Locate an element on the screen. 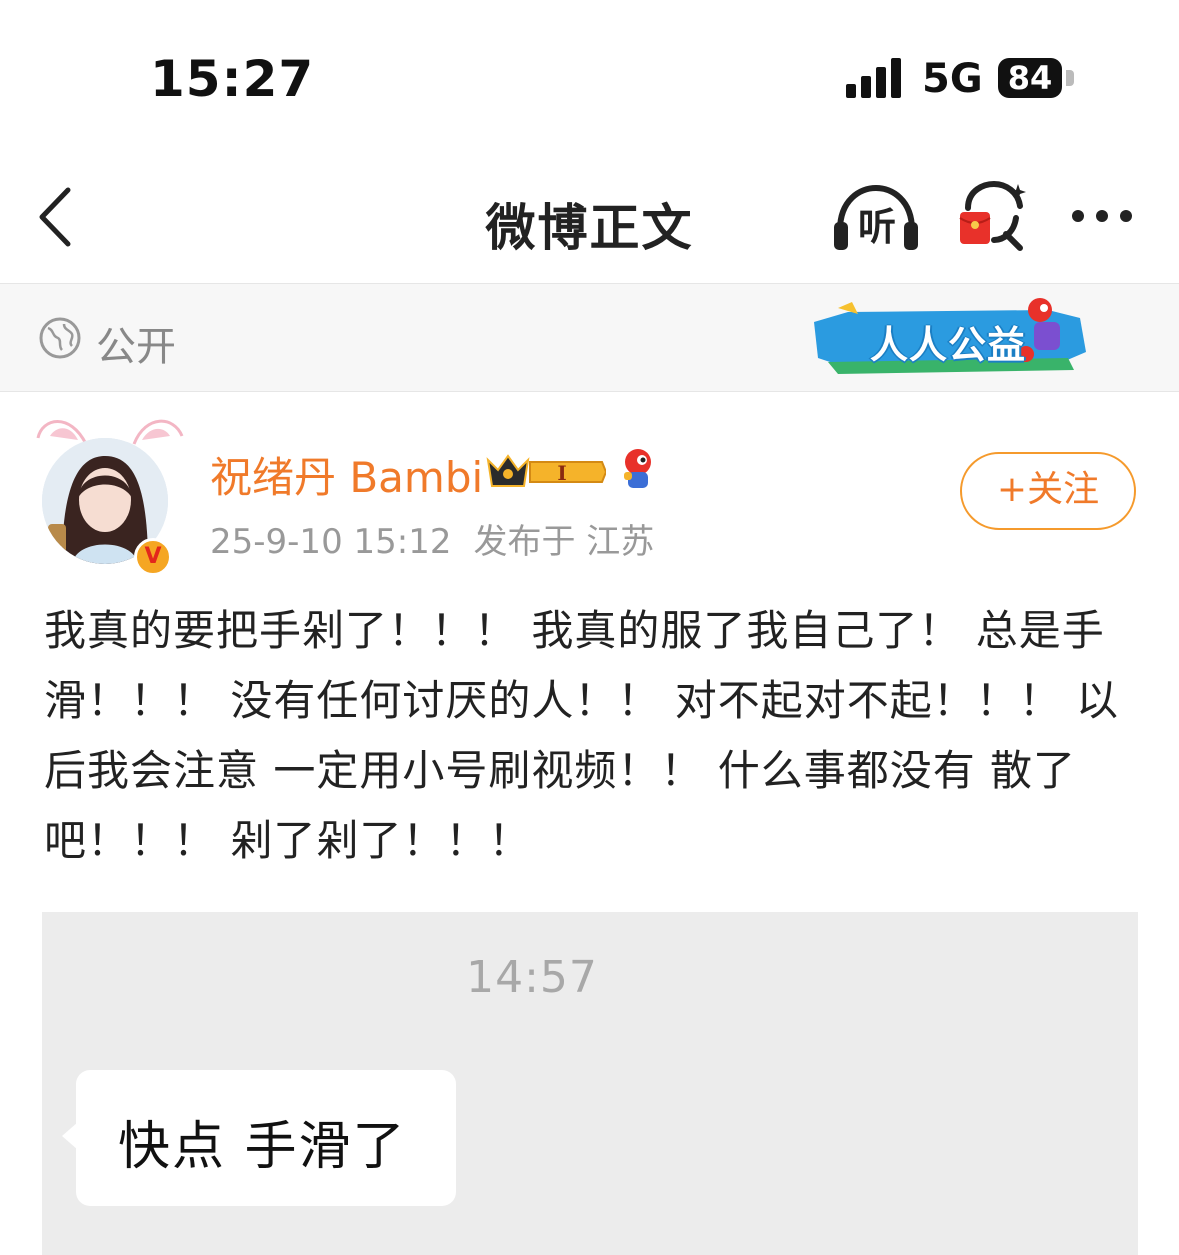 This screenshot has width=1179, height=1255. charity-banner: 人人公益 is located at coordinates (953, 338).